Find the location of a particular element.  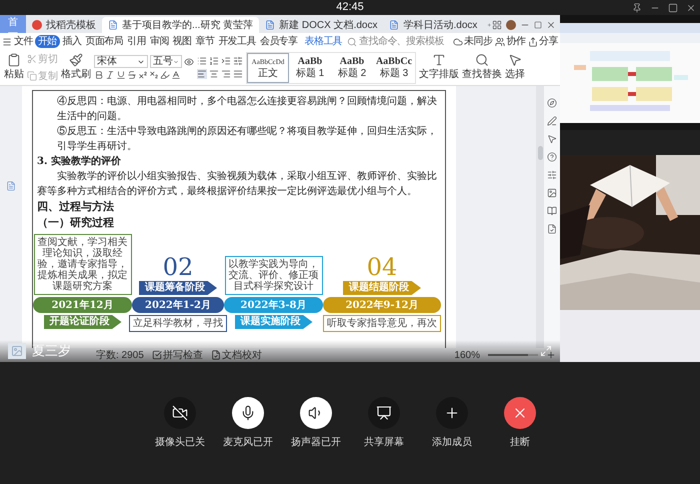

action-button: 未同步 is located at coordinates (472, 41).